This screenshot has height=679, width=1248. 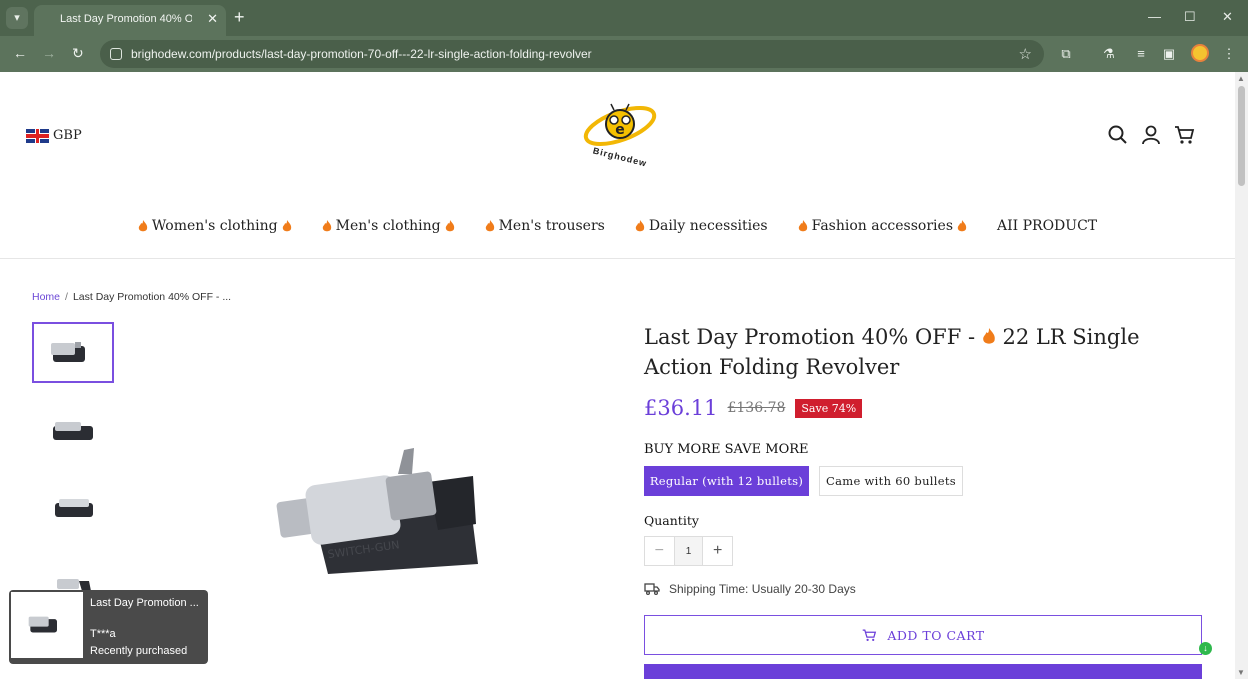 I want to click on popup-product-image, so click(x=47, y=625).